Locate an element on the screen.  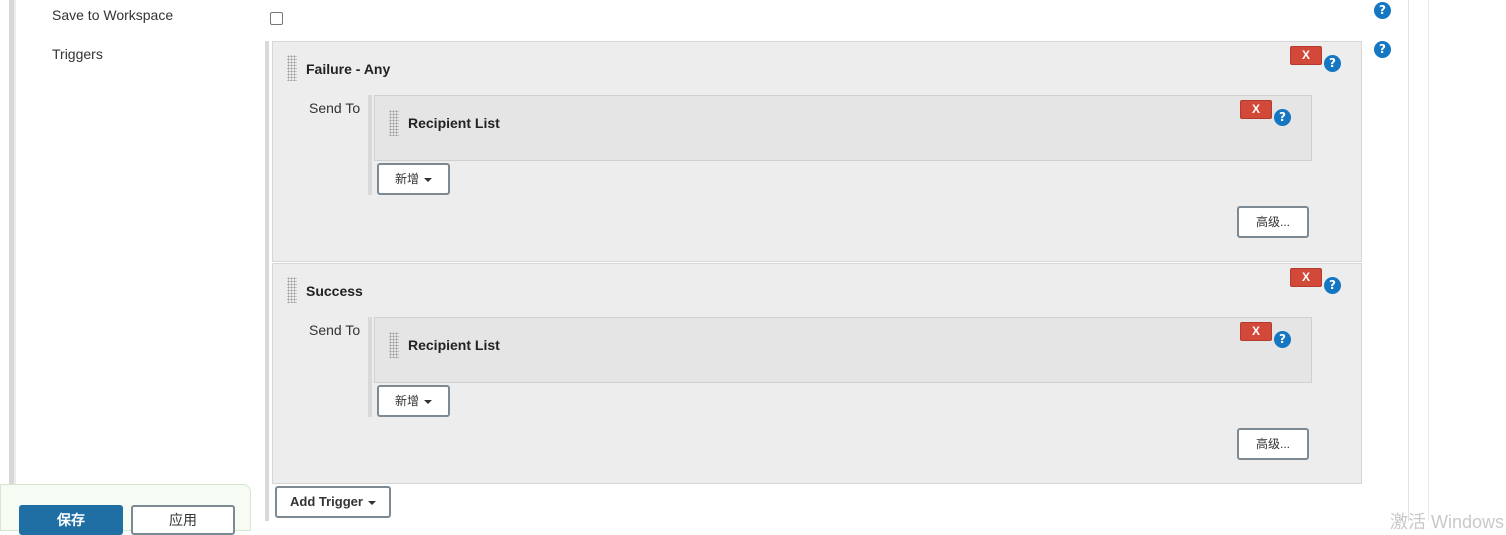
trigger-title: Failure - Any is located at coordinates (348, 69).